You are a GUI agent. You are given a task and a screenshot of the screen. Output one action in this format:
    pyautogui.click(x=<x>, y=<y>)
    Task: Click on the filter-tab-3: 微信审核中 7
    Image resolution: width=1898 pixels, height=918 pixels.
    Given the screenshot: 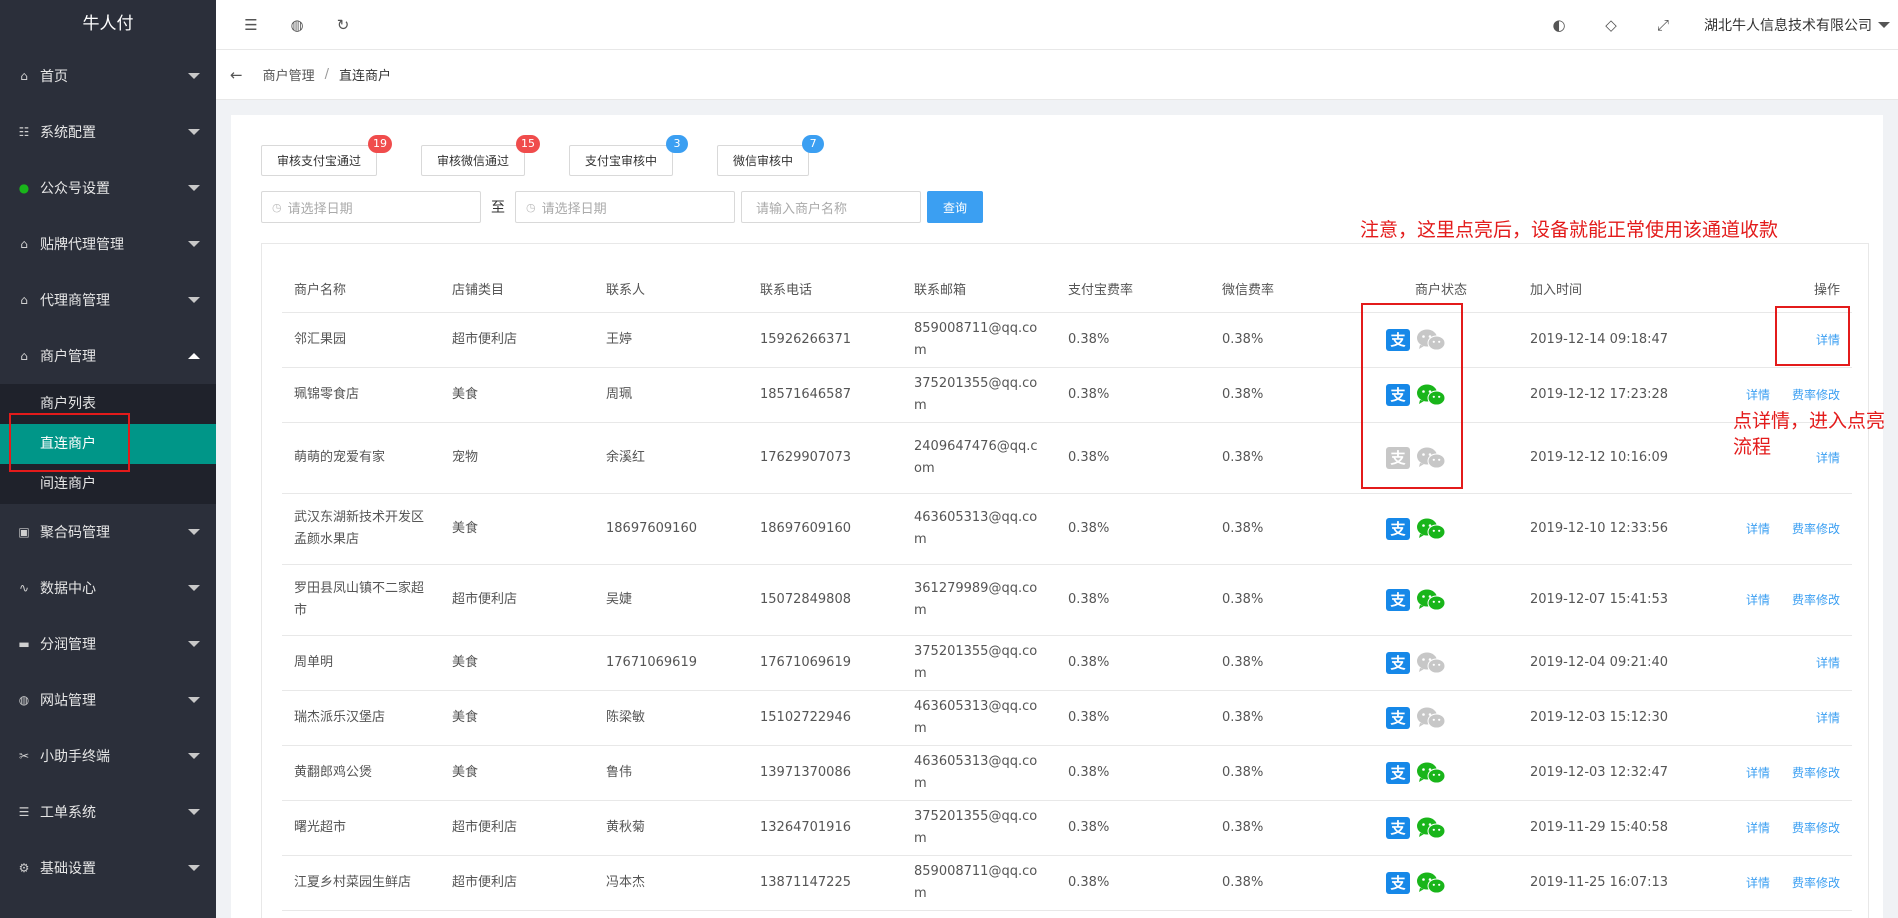 What is the action you would take?
    pyautogui.click(x=771, y=155)
    